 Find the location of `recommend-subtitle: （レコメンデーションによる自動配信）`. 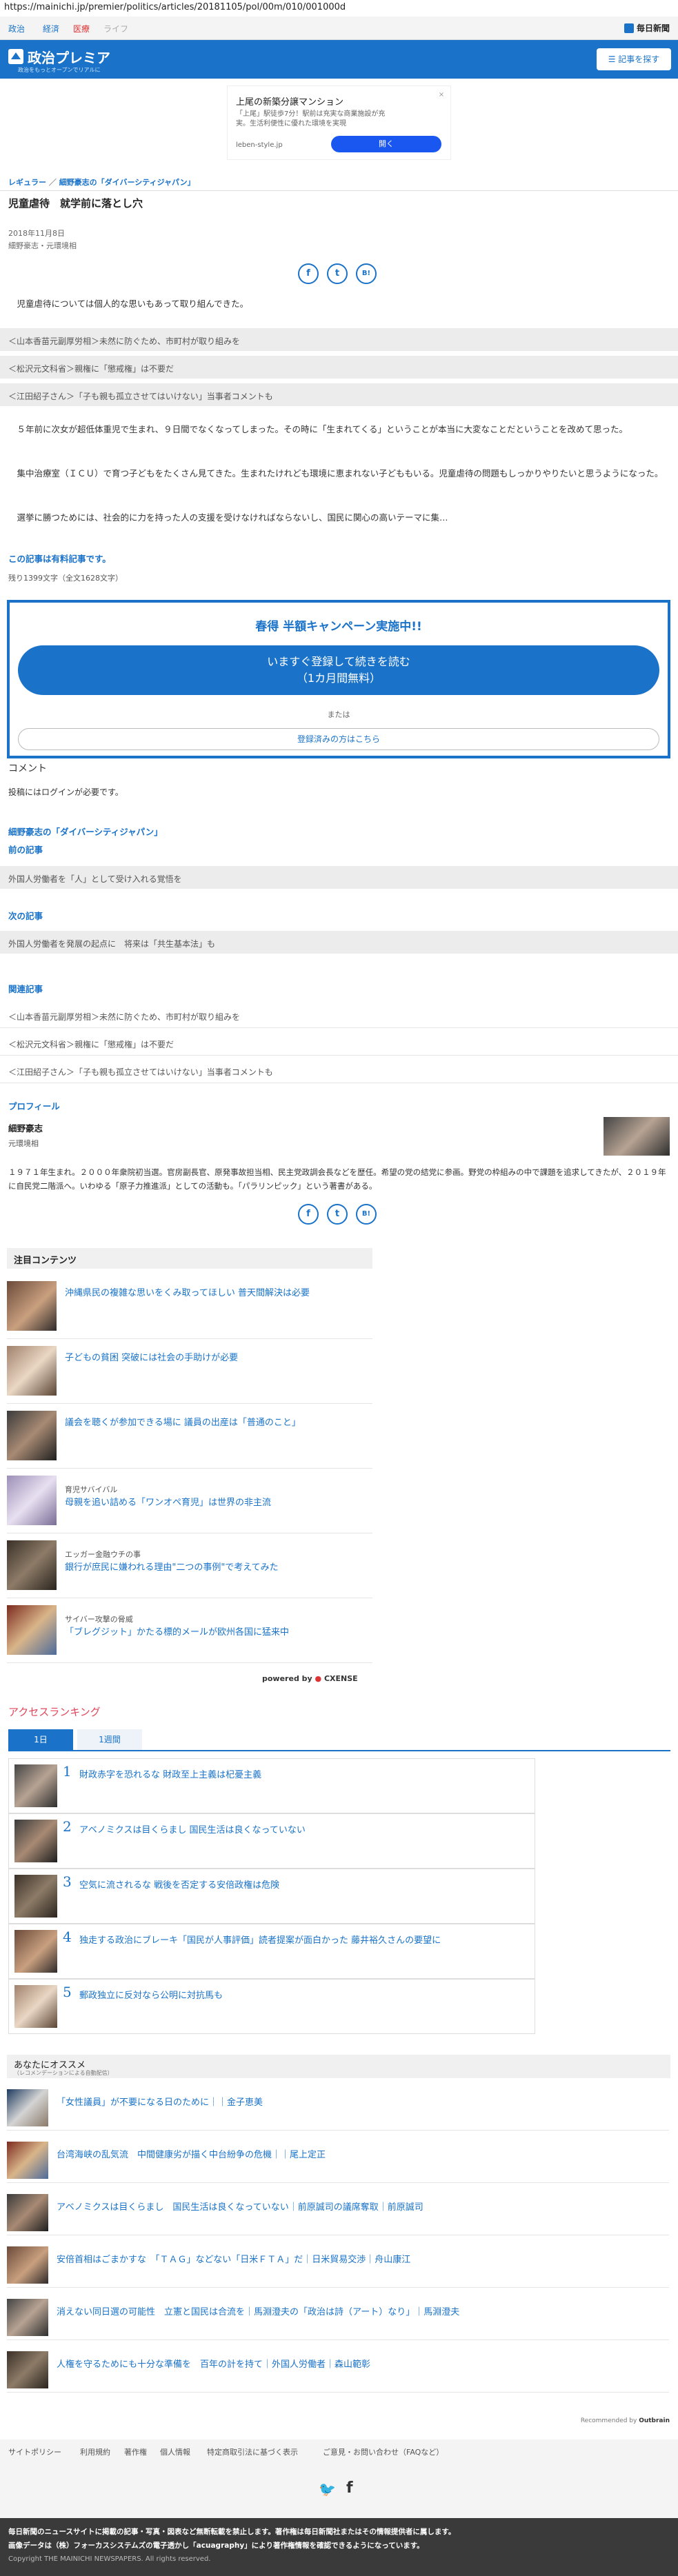

recommend-subtitle: （レコメンデーションによる自動配信） is located at coordinates (63, 2073).